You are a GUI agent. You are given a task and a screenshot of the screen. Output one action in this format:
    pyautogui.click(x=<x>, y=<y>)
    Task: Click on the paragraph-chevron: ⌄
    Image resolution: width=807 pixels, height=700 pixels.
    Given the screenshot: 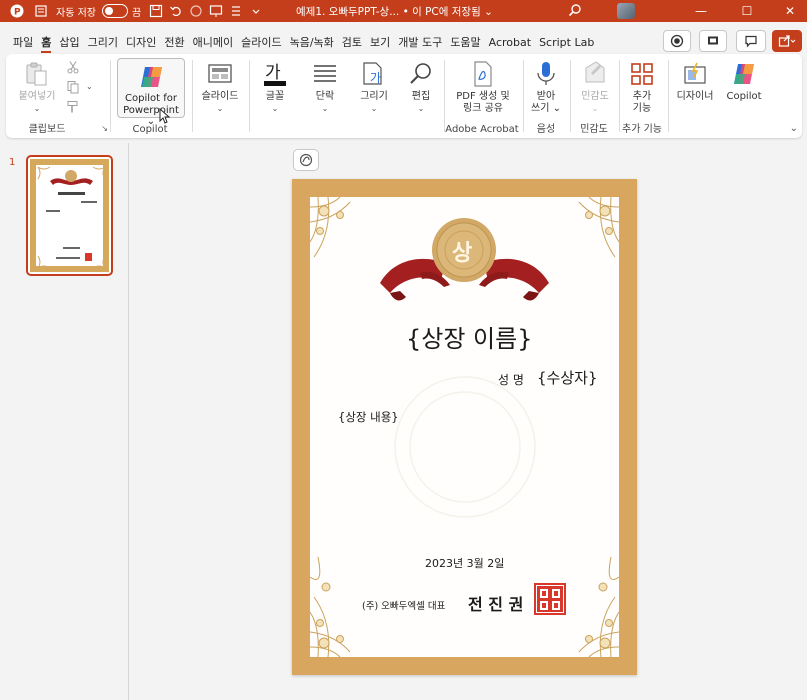 What is the action you would take?
    pyautogui.click(x=325, y=108)
    